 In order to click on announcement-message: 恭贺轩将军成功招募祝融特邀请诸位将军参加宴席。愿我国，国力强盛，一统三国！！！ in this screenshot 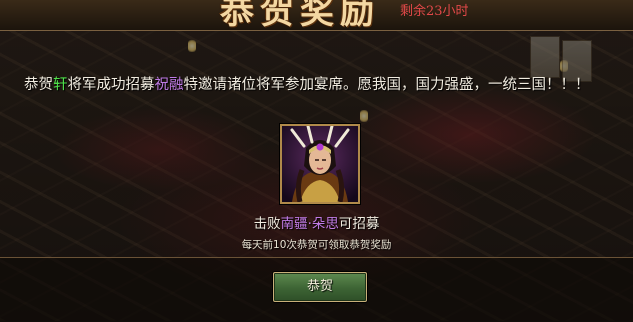, I will do `click(319, 85)`.